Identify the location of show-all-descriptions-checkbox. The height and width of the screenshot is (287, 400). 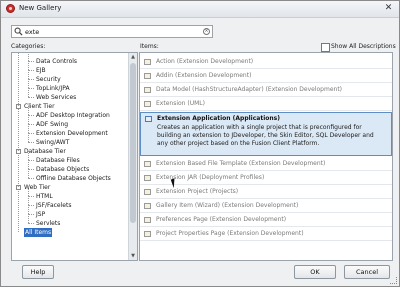
(325, 47).